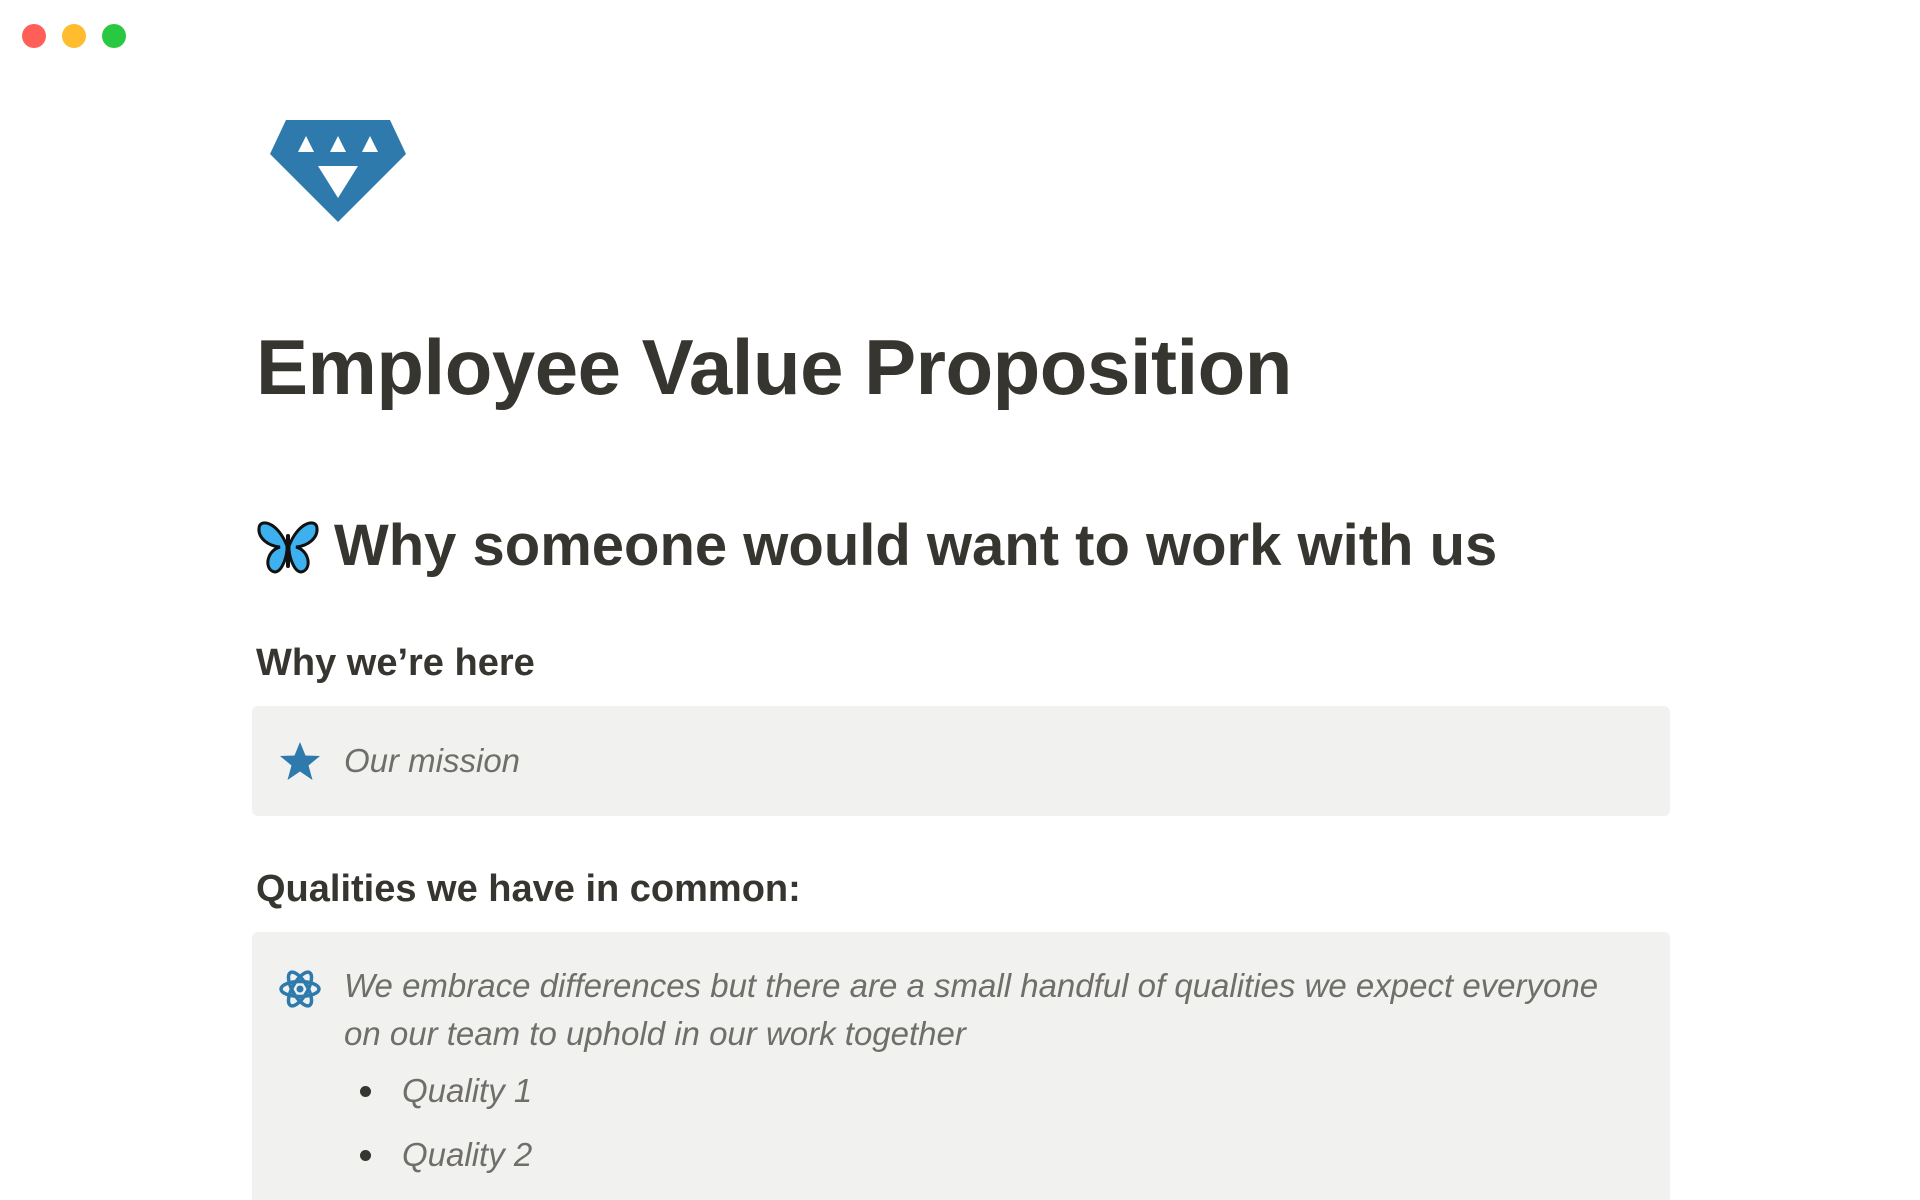 This screenshot has height=1200, width=1920. Describe the element at coordinates (395, 663) in the screenshot. I see `why-here-heading: Why we’re here` at that location.